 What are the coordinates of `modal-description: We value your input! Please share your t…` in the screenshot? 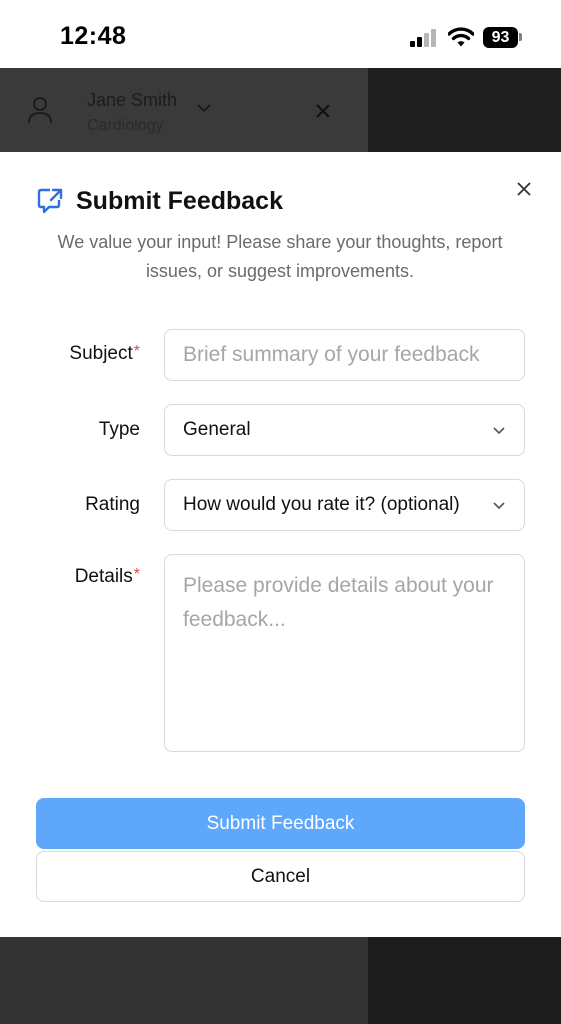 It's located at (280, 256).